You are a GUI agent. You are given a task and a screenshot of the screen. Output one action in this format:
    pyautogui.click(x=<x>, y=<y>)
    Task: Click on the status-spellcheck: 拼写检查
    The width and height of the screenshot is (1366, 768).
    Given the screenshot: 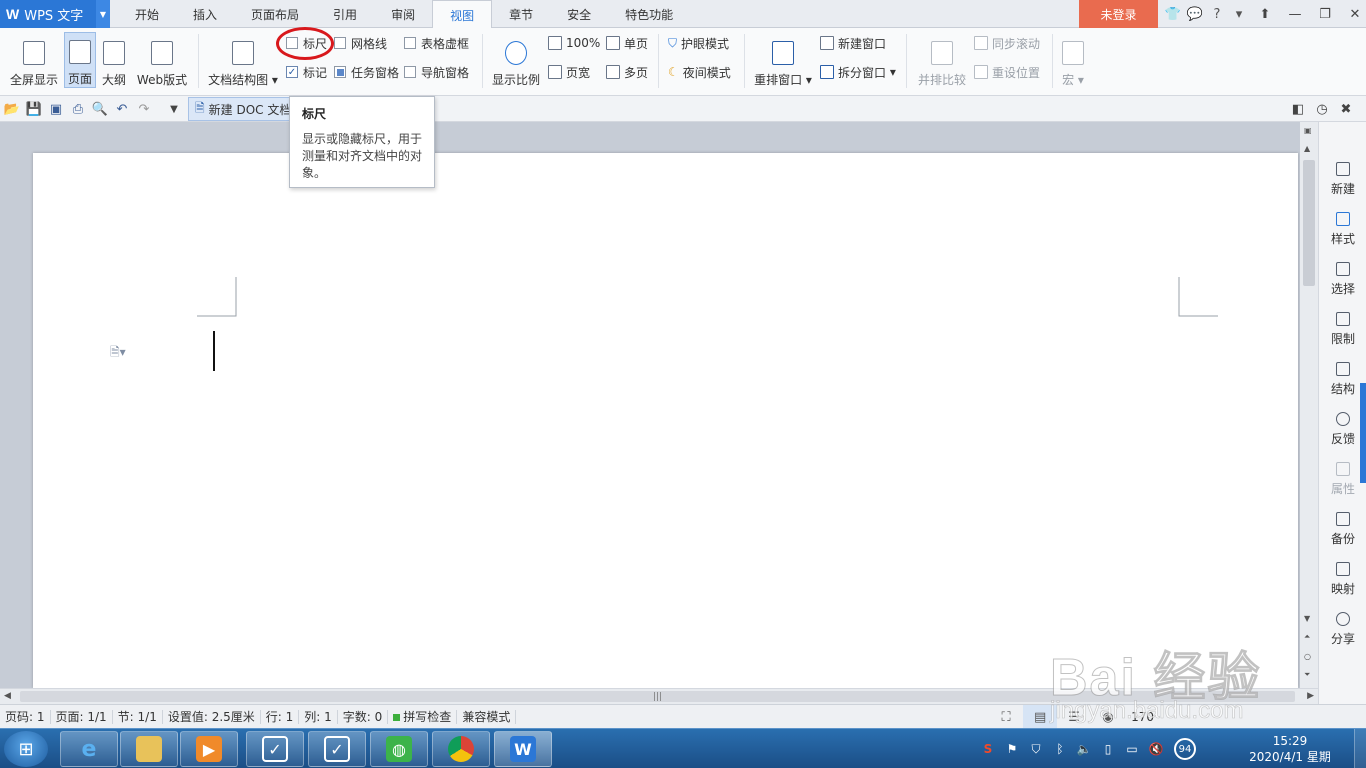 What is the action you would take?
    pyautogui.click(x=423, y=716)
    